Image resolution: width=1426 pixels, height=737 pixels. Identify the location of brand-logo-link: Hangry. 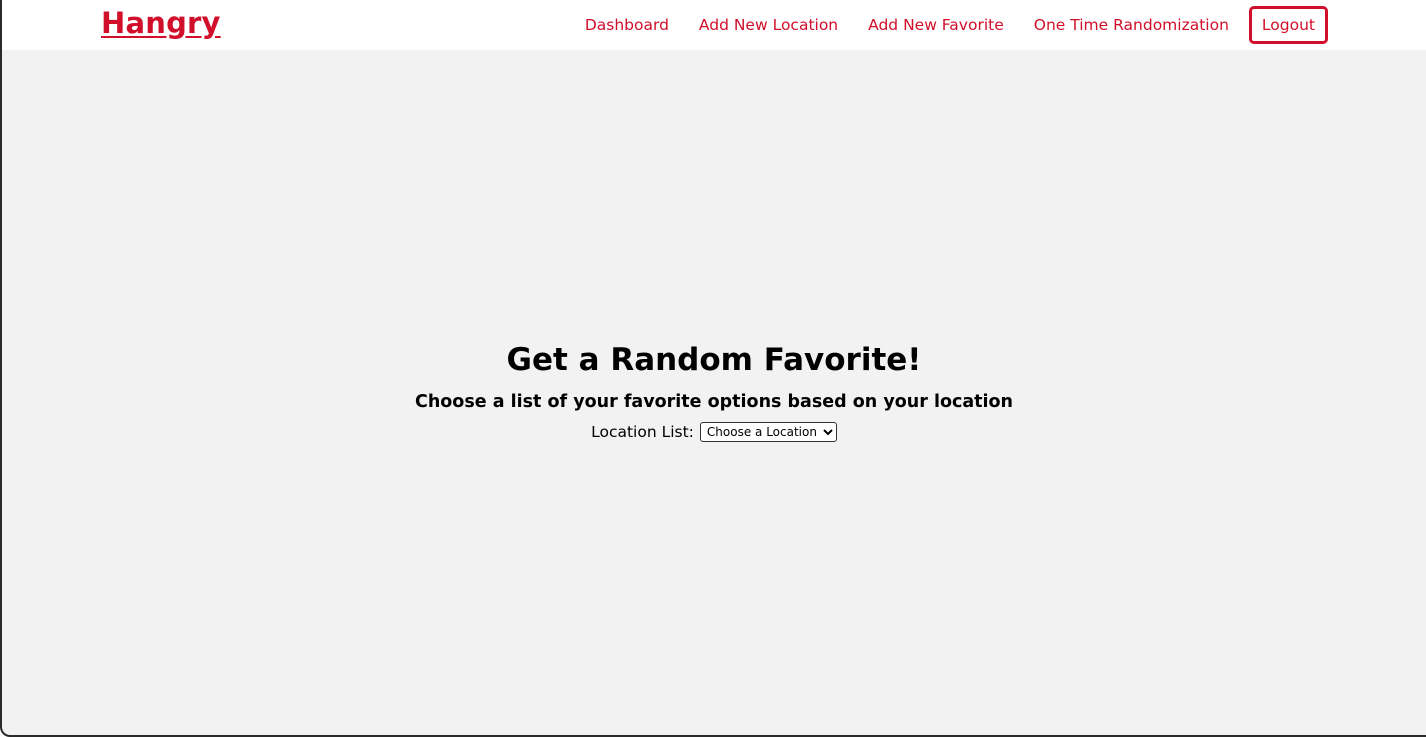
(161, 23).